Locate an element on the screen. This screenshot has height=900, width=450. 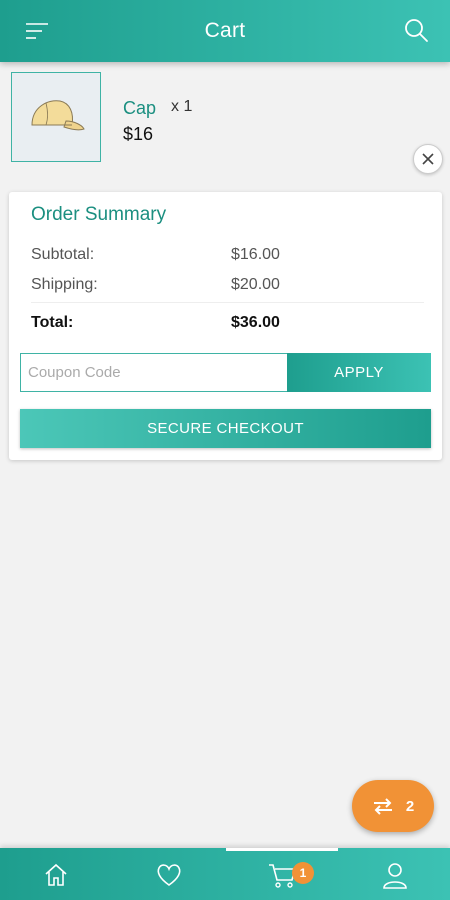
coupon-code-input is located at coordinates (154, 372).